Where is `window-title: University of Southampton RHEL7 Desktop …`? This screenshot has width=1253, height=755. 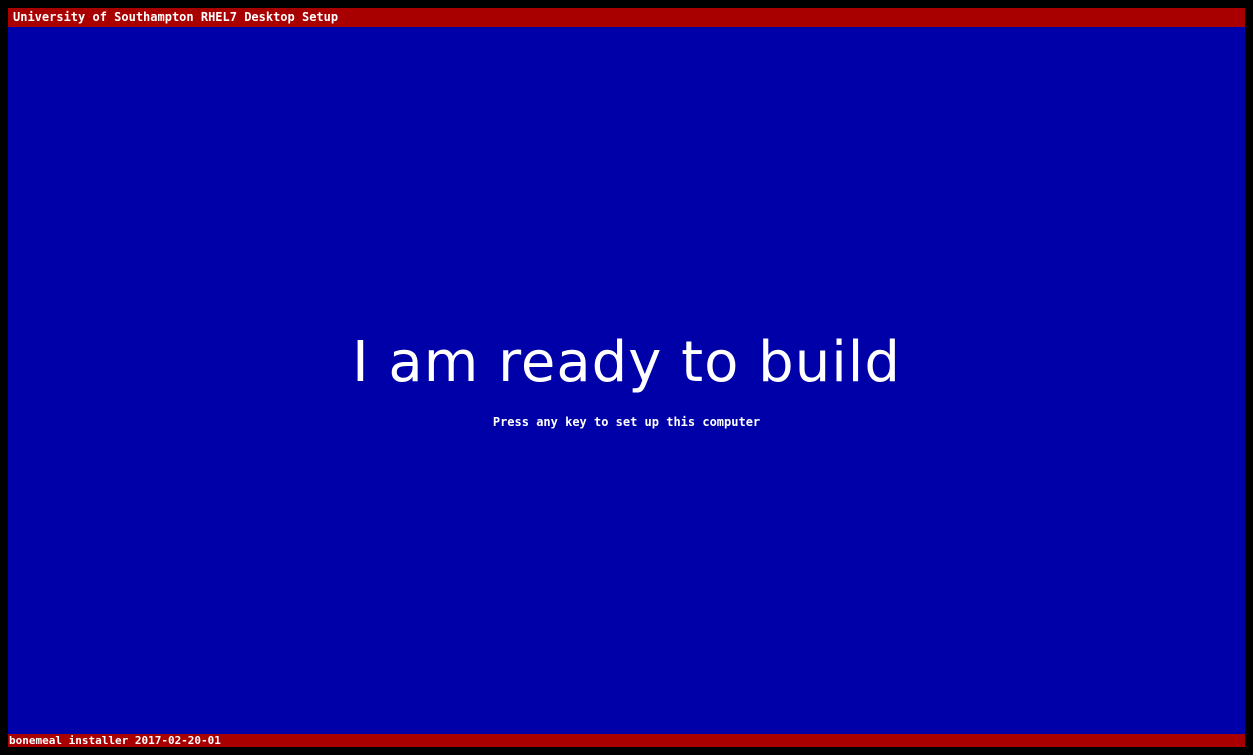 window-title: University of Southampton RHEL7 Desktop … is located at coordinates (176, 17).